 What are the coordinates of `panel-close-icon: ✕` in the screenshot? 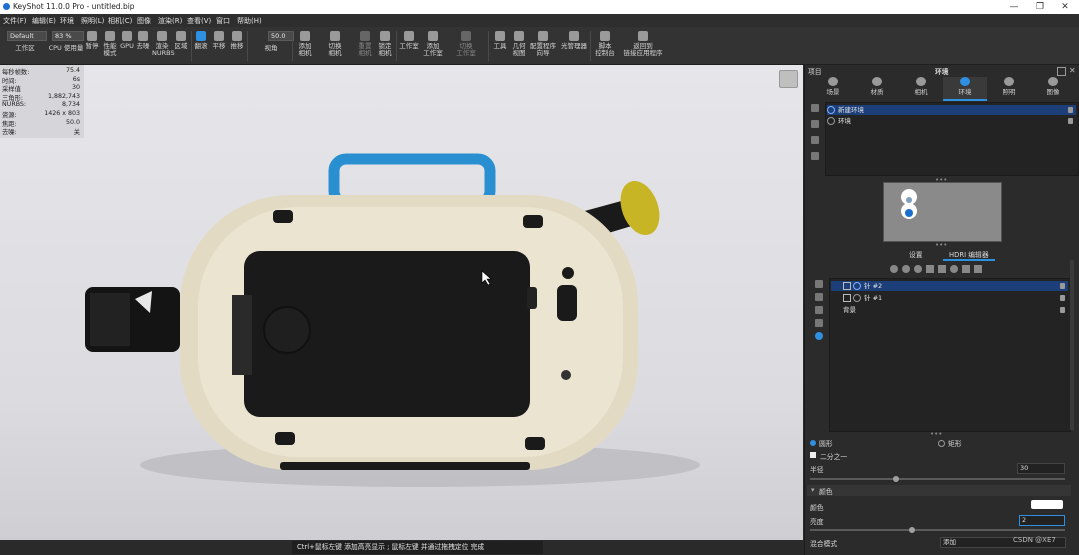 It's located at (1072, 70).